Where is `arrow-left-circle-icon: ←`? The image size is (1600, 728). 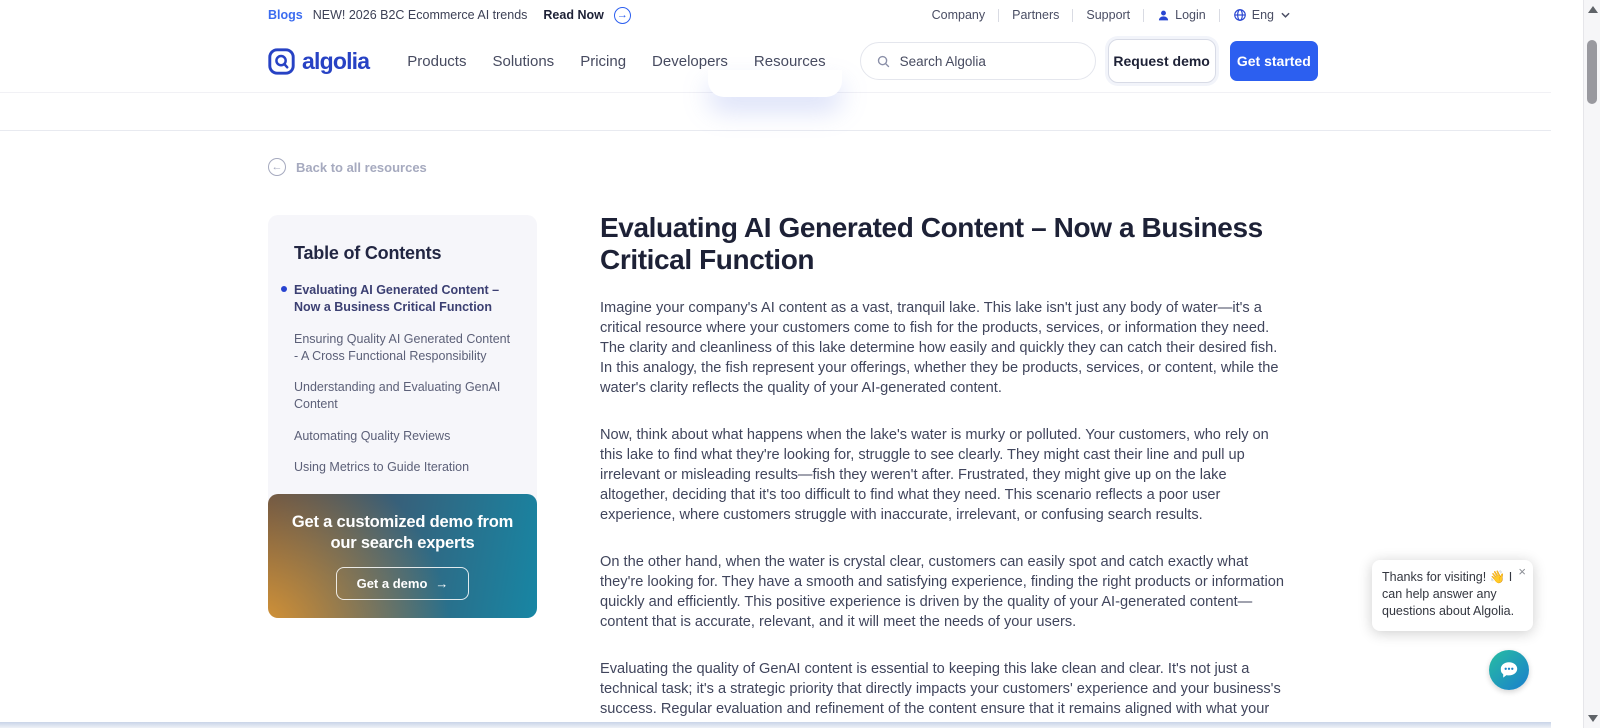 arrow-left-circle-icon: ← is located at coordinates (277, 167).